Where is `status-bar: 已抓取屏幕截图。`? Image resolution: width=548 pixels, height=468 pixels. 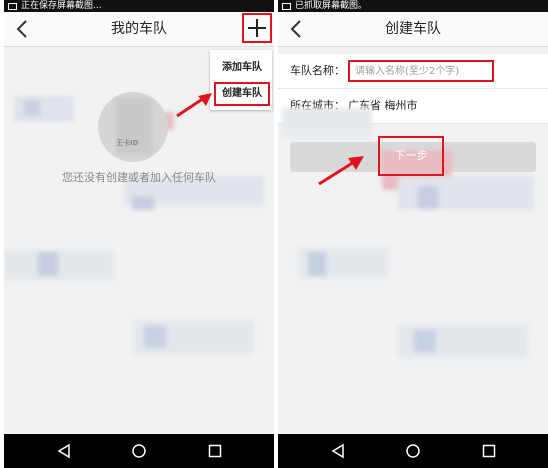
status-bar: 已抓取屏幕截图。 is located at coordinates (413, 6).